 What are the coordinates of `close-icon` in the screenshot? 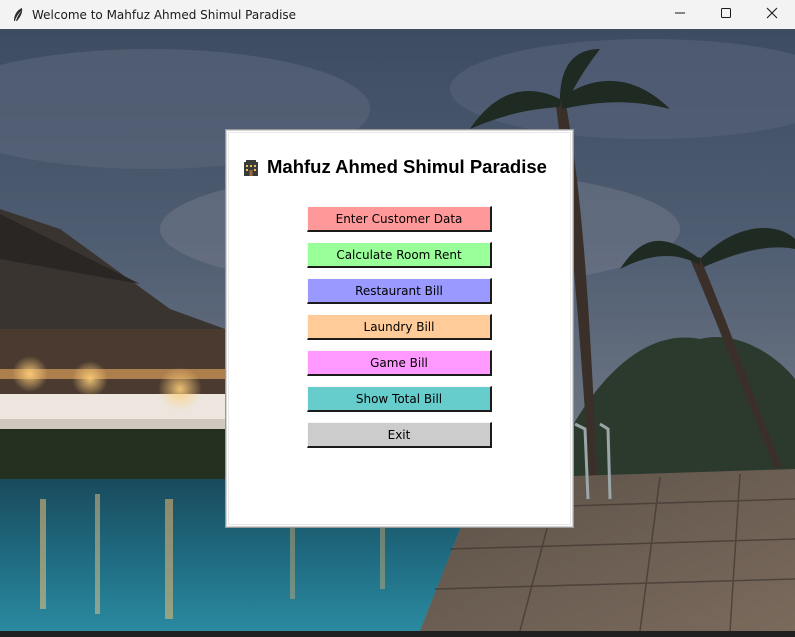 It's located at (772, 14).